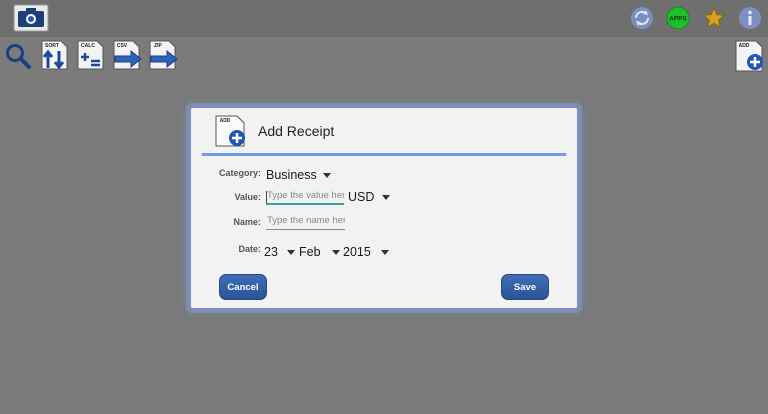  I want to click on csv-label: CSV, so click(122, 46).